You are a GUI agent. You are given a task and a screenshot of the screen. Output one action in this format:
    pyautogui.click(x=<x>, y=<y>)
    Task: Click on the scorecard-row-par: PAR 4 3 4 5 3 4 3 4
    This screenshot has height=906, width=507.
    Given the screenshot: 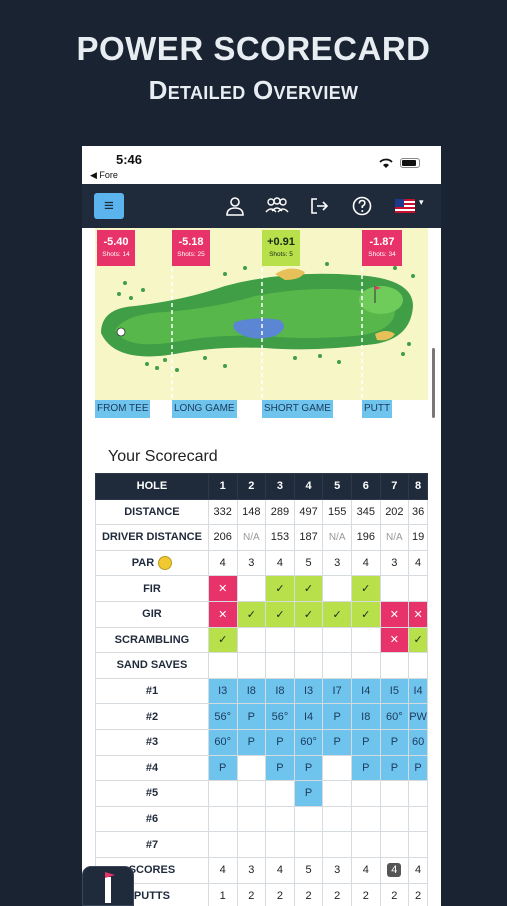 What is the action you would take?
    pyautogui.click(x=261, y=563)
    